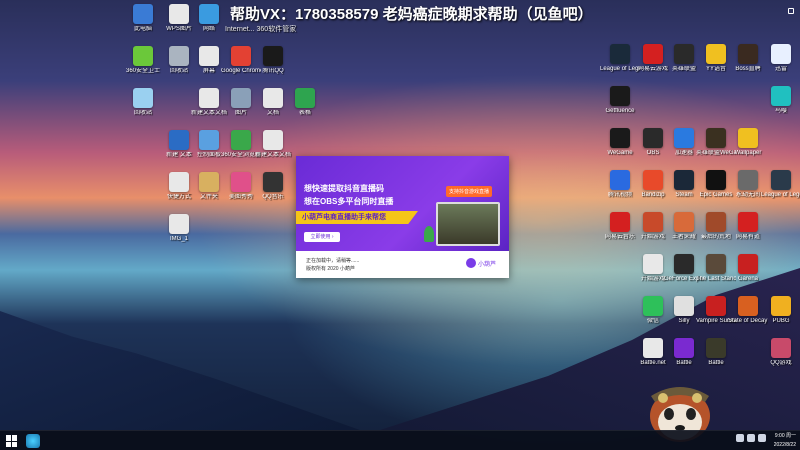 The image size is (800, 450). I want to click on shortcut-label: League of Legends, so click(780, 195).